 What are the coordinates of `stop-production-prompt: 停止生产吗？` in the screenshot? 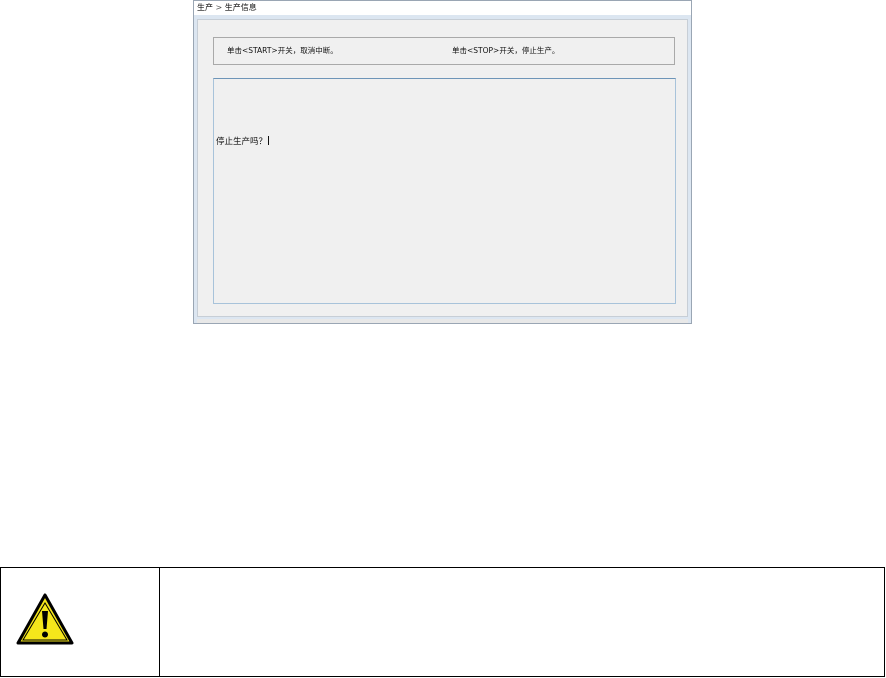 It's located at (243, 141).